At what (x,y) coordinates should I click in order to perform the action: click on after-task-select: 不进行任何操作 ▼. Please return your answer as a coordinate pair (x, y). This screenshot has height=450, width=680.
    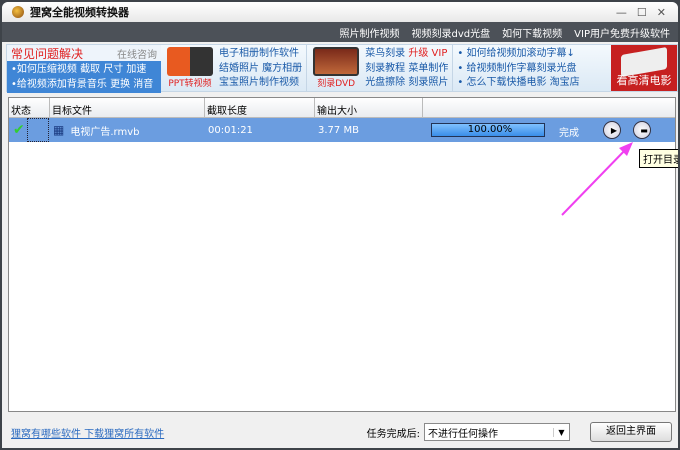
    Looking at the image, I should click on (497, 432).